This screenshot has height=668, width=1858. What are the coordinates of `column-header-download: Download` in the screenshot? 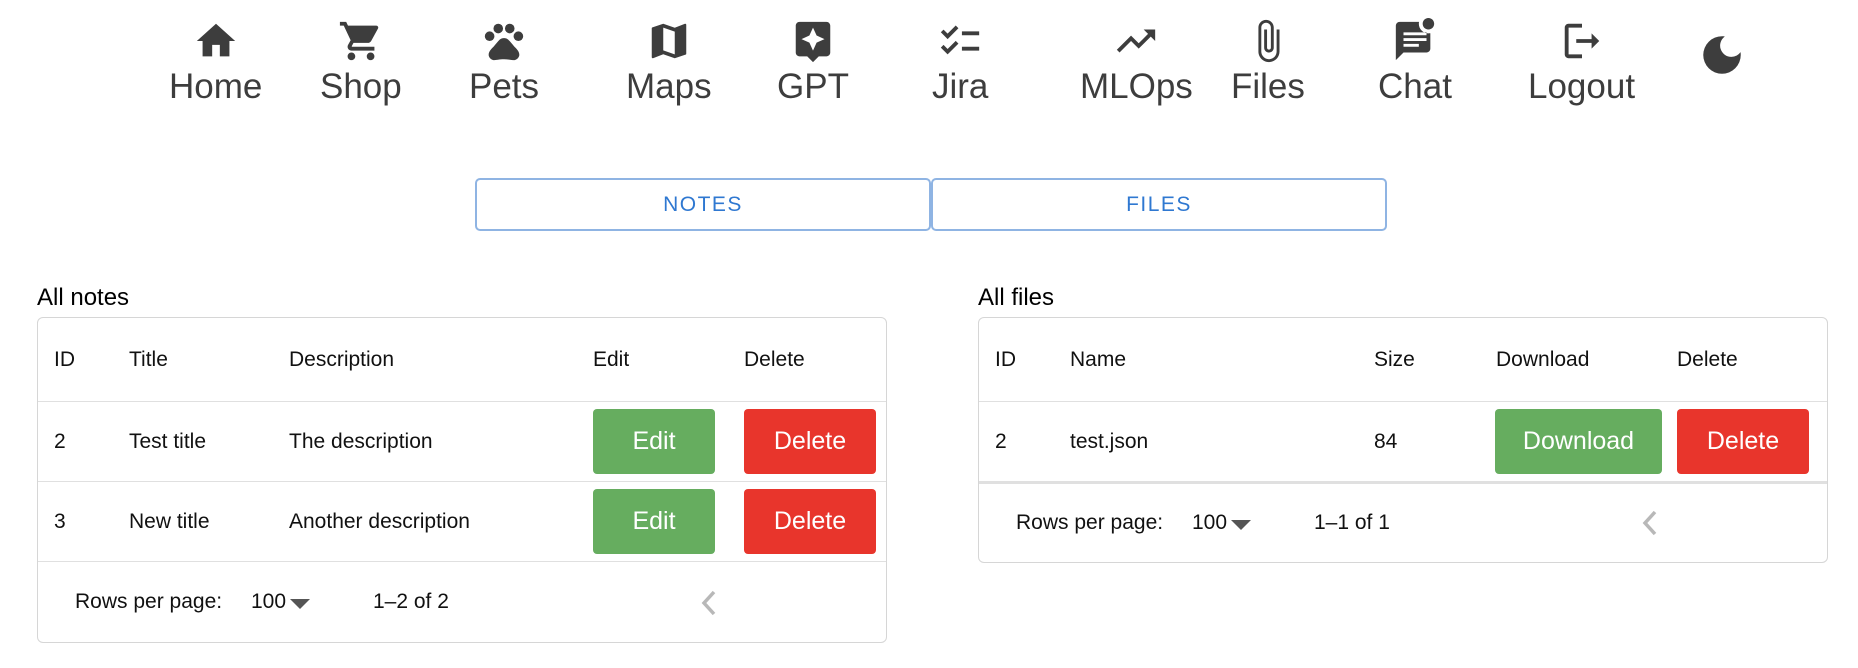 It's located at (1542, 359).